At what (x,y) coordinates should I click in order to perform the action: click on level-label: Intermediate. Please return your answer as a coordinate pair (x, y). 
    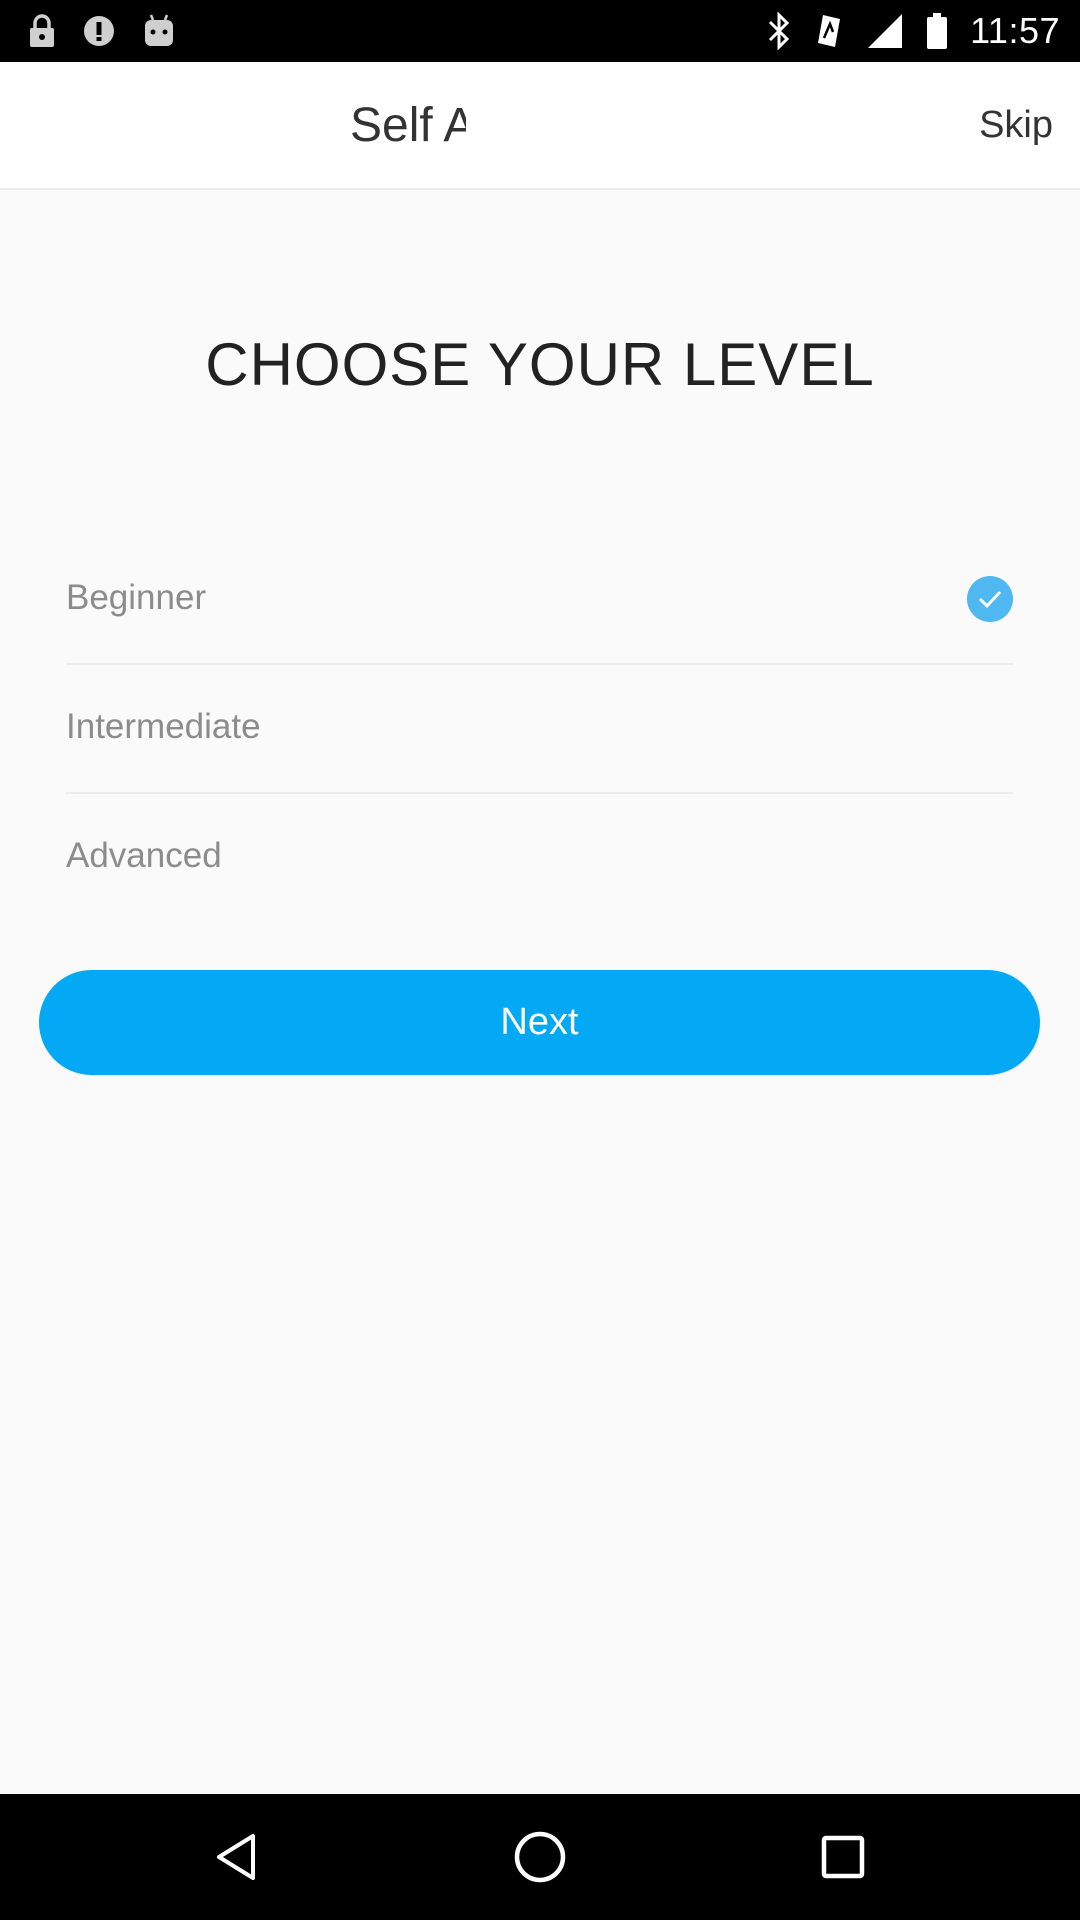
    Looking at the image, I should click on (163, 726).